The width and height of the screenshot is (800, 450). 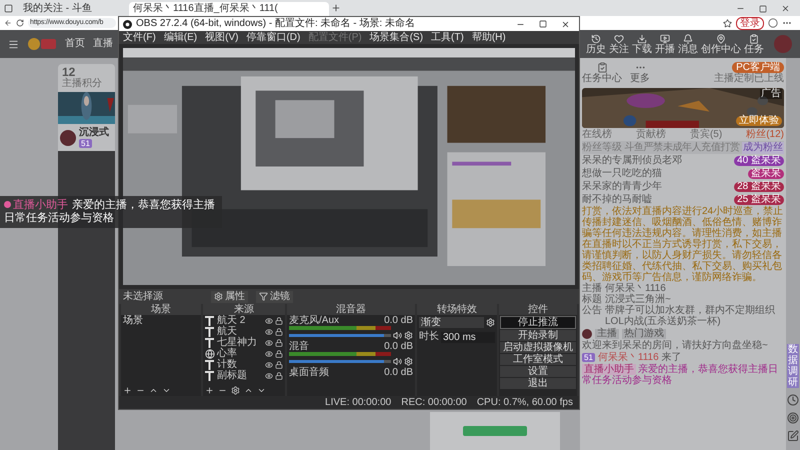 I want to click on duration-field: 300 ms, so click(x=468, y=337).